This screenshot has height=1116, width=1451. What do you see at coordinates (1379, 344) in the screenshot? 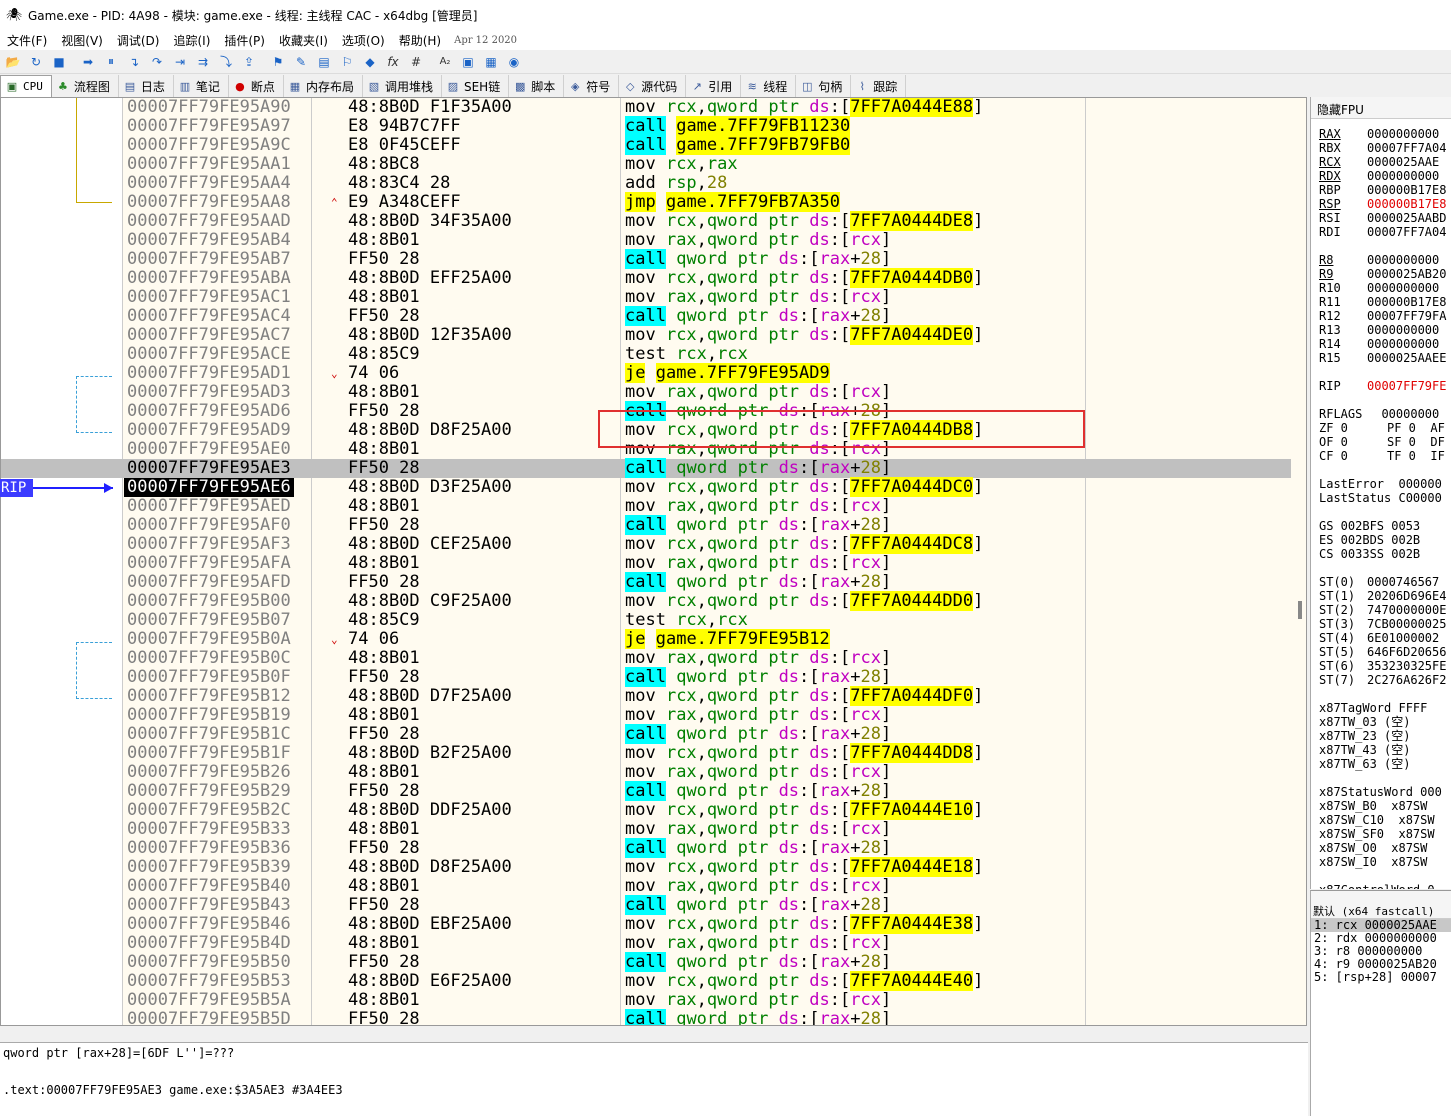
I see `register-row: R14 0000000000` at bounding box center [1379, 344].